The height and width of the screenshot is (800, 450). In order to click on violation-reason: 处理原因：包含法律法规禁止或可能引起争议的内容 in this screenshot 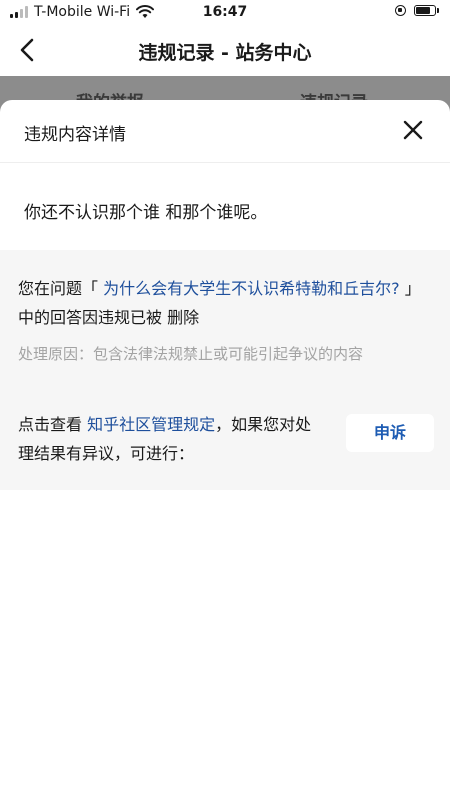, I will do `click(191, 354)`.